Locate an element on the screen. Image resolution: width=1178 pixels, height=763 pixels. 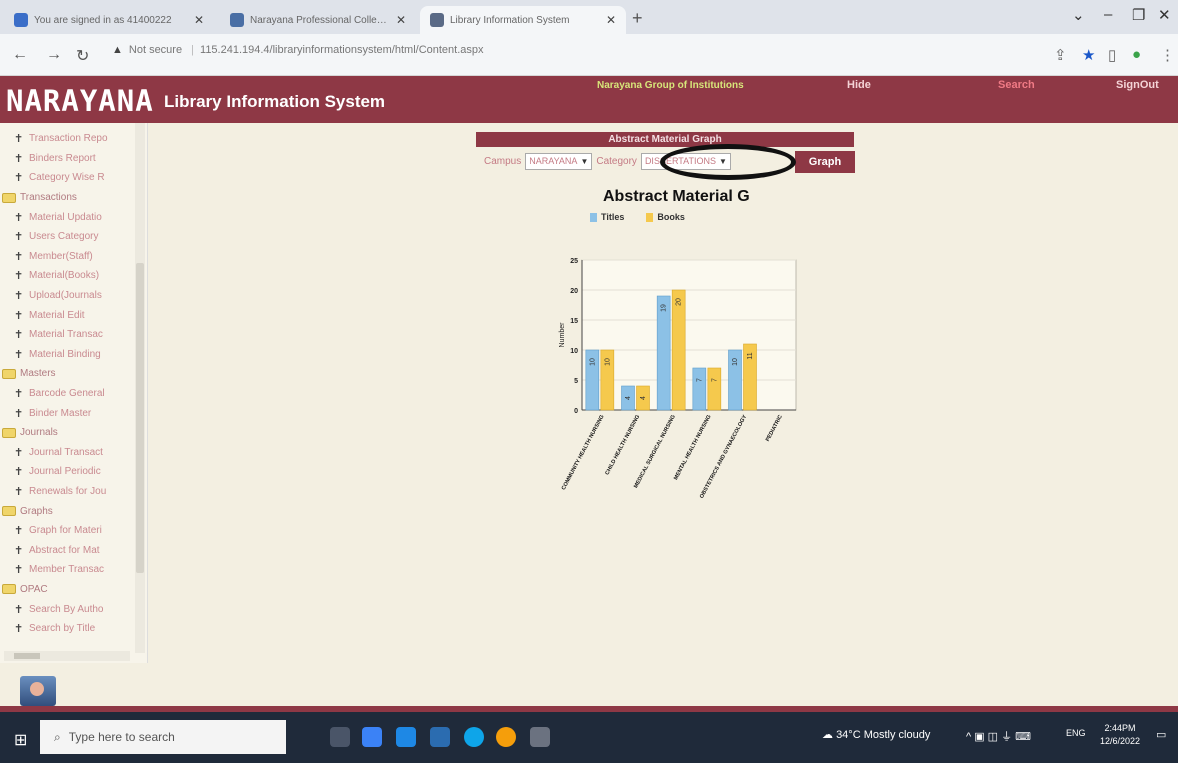
bar-data-label: 19 is located at coordinates (664, 308).